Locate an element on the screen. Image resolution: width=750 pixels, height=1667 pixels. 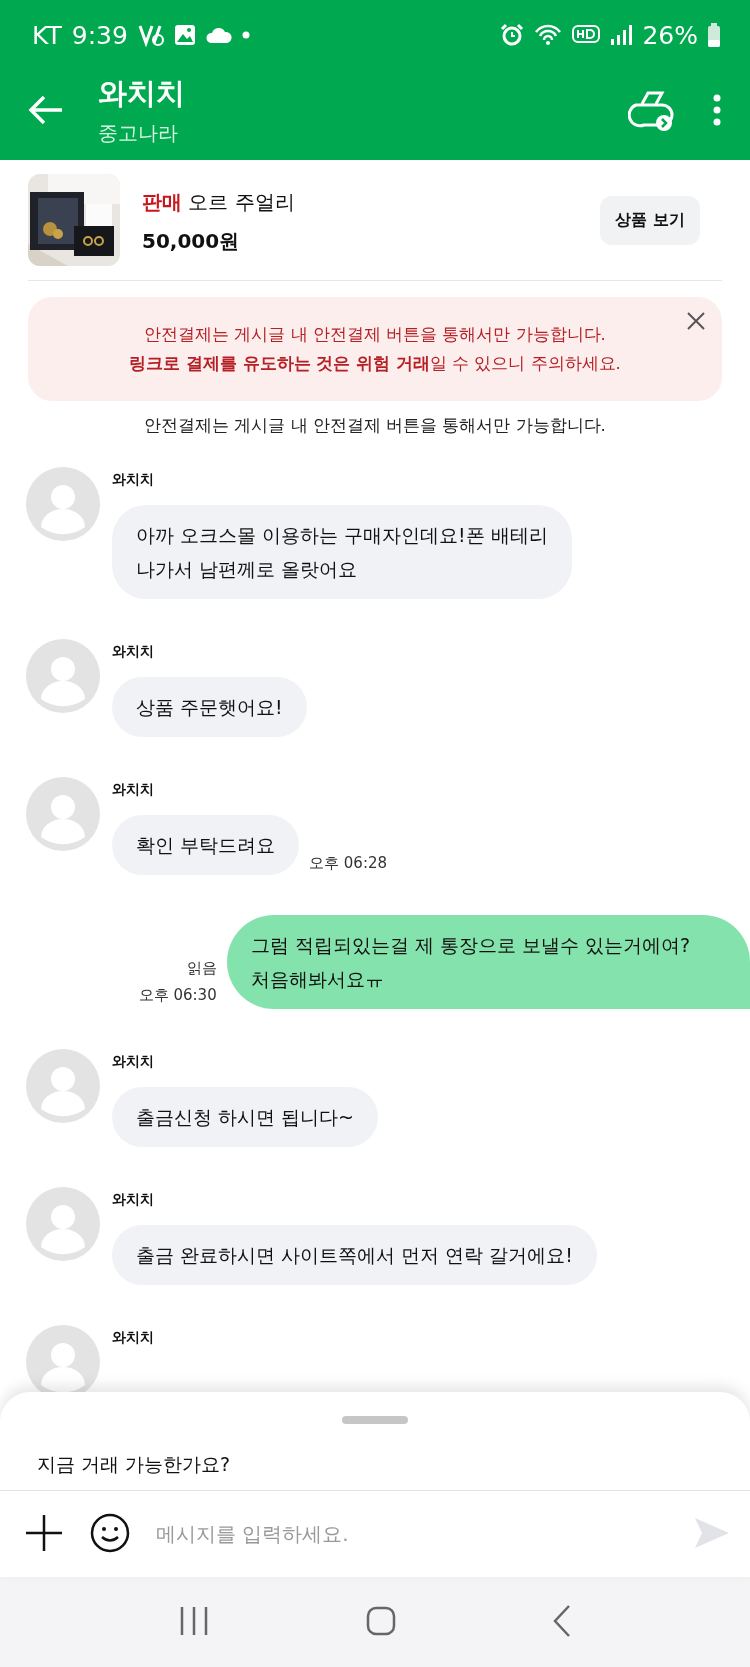
message-time: 오후 06:30 is located at coordinates (177, 995).